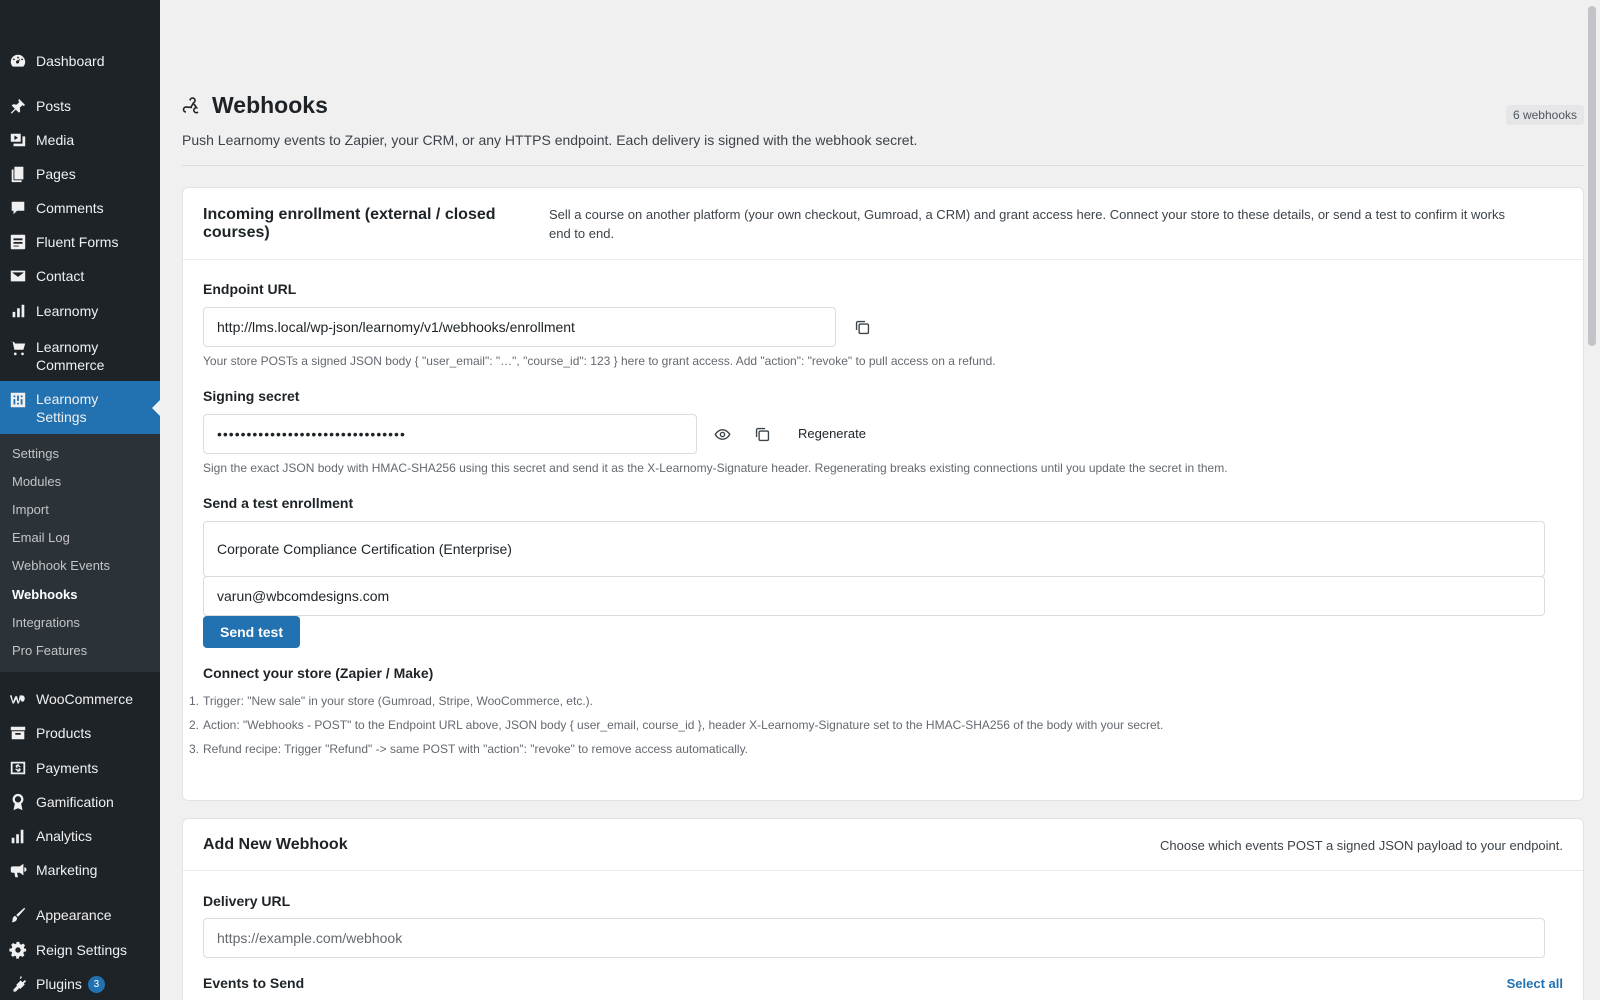 The width and height of the screenshot is (1600, 1000). I want to click on scrollbar-thumb, so click(1592, 176).